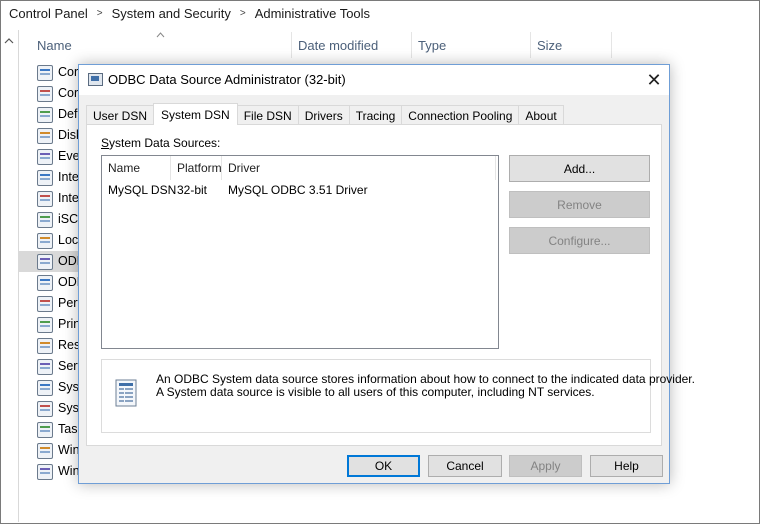 The height and width of the screenshot is (524, 760). I want to click on apply-button-label: Apply, so click(545, 466).